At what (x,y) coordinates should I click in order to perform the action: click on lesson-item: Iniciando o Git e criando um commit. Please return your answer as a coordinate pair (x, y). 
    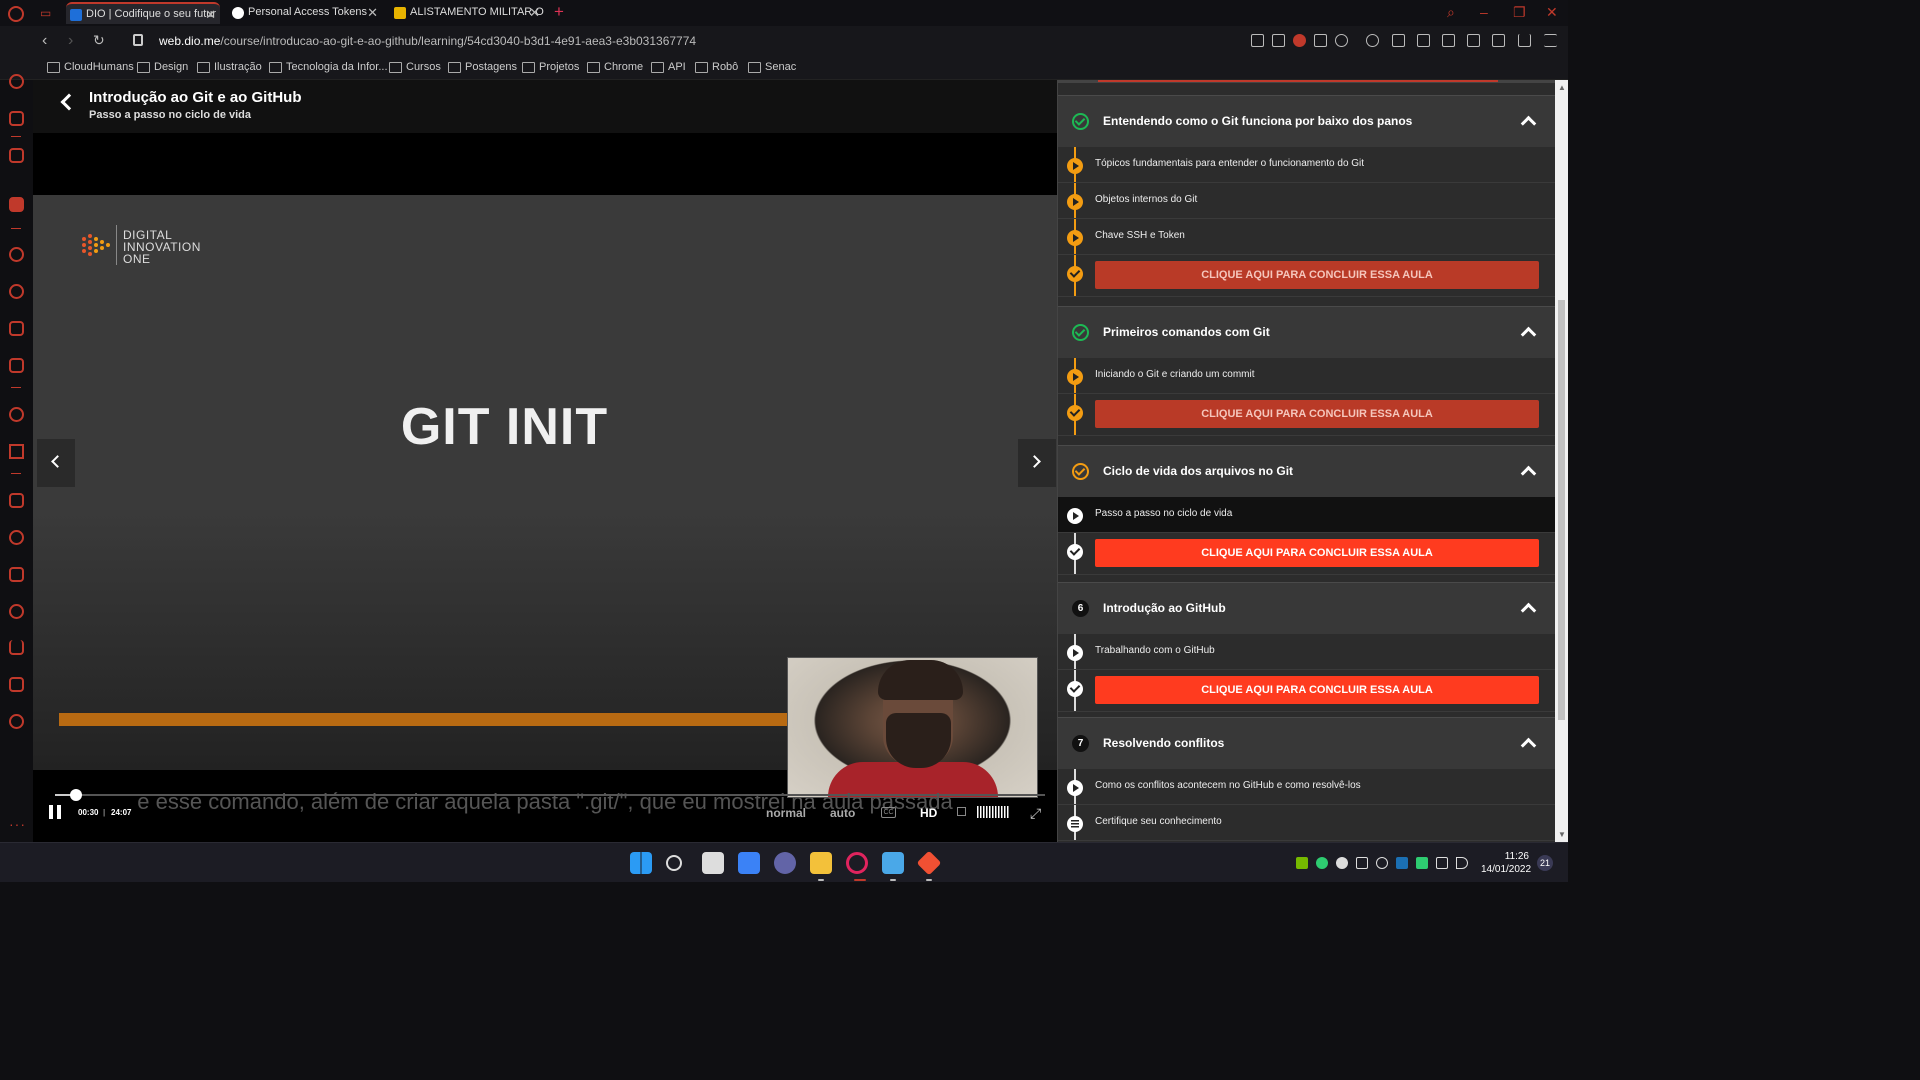
    Looking at the image, I should click on (1306, 376).